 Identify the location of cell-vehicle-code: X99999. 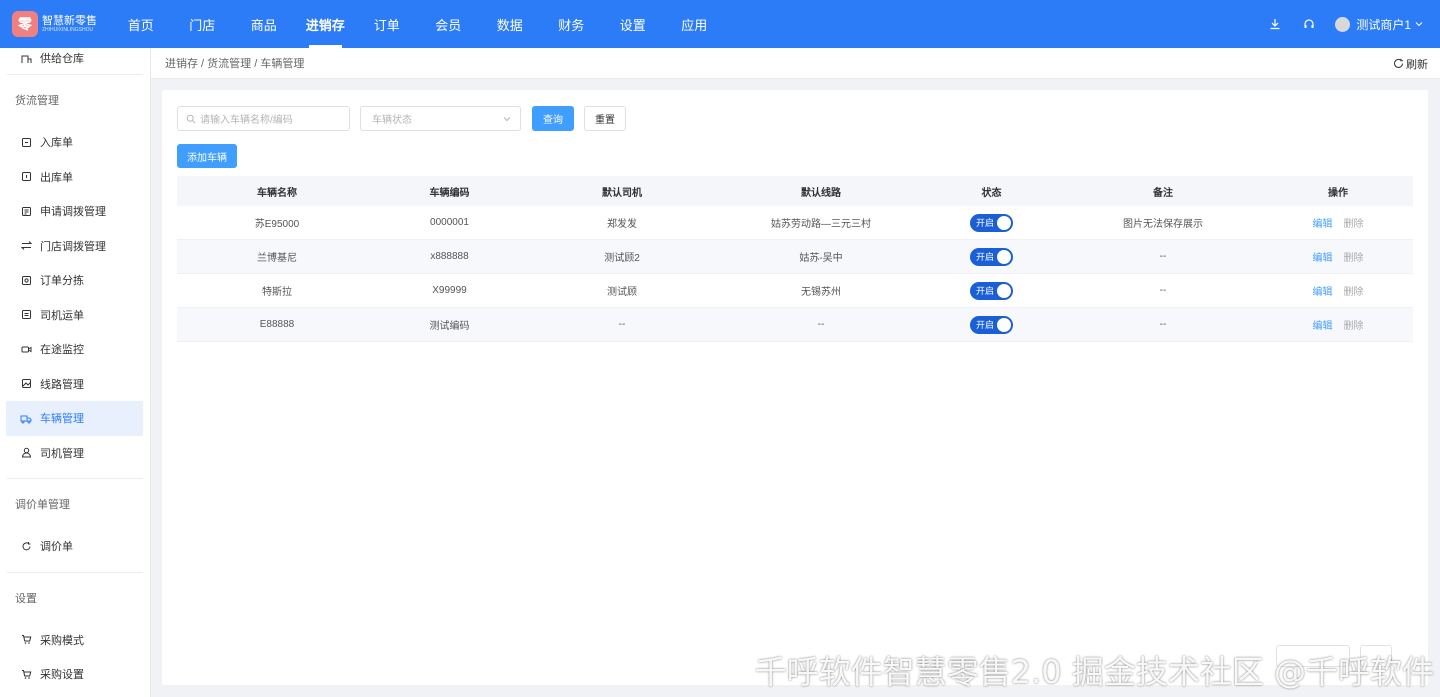
(449, 290).